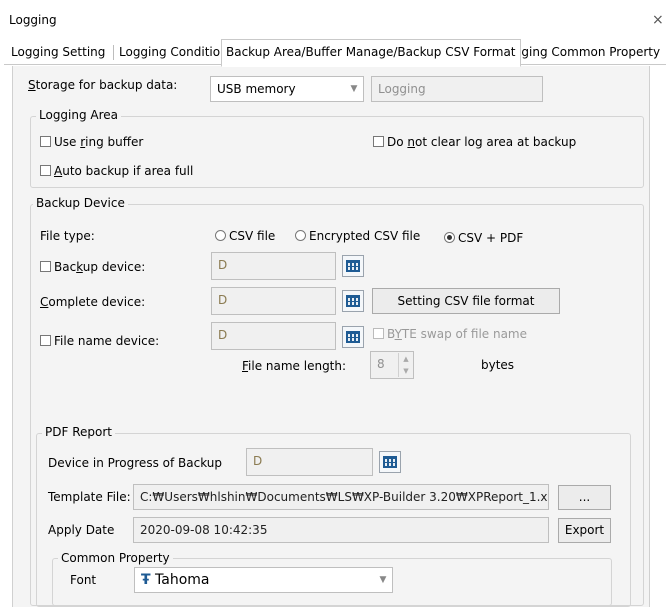 This screenshot has height=607, width=666. What do you see at coordinates (81, 530) in the screenshot?
I see `apply-date-label: Apply Date` at bounding box center [81, 530].